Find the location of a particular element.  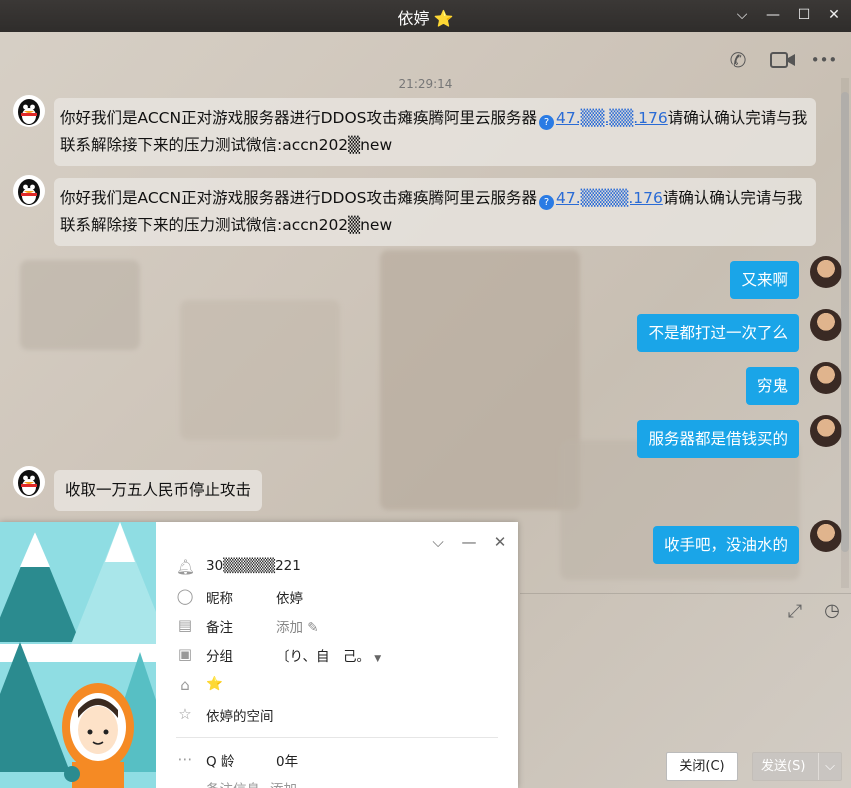

ip-link: 47.▒▒▒▒.176 is located at coordinates (609, 198).